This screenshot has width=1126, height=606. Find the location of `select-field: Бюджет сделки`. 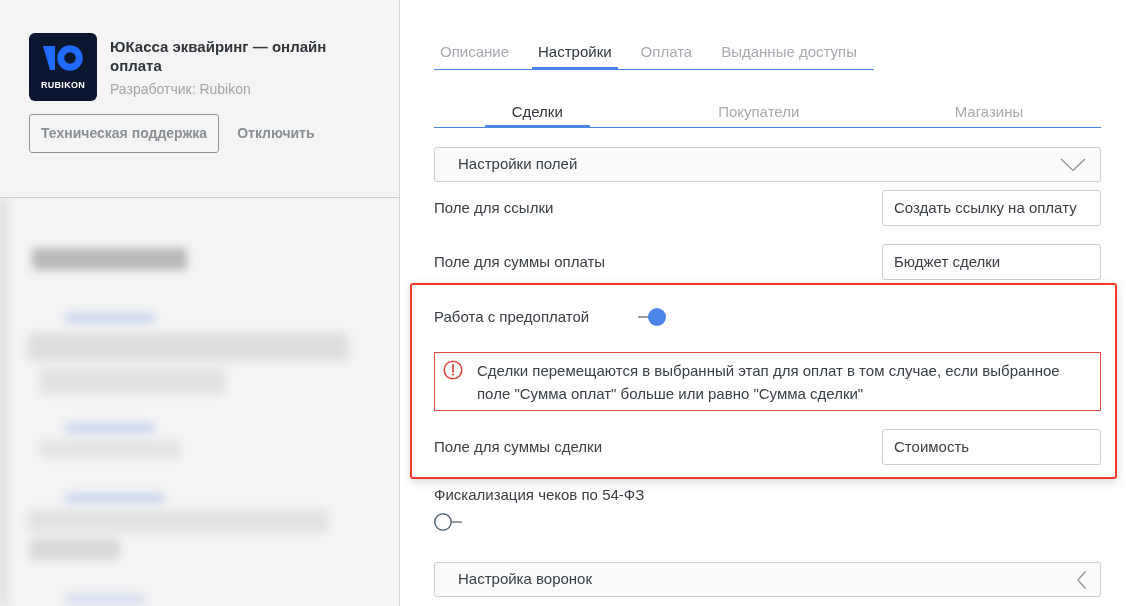

select-field: Бюджет сделки is located at coordinates (991, 262).